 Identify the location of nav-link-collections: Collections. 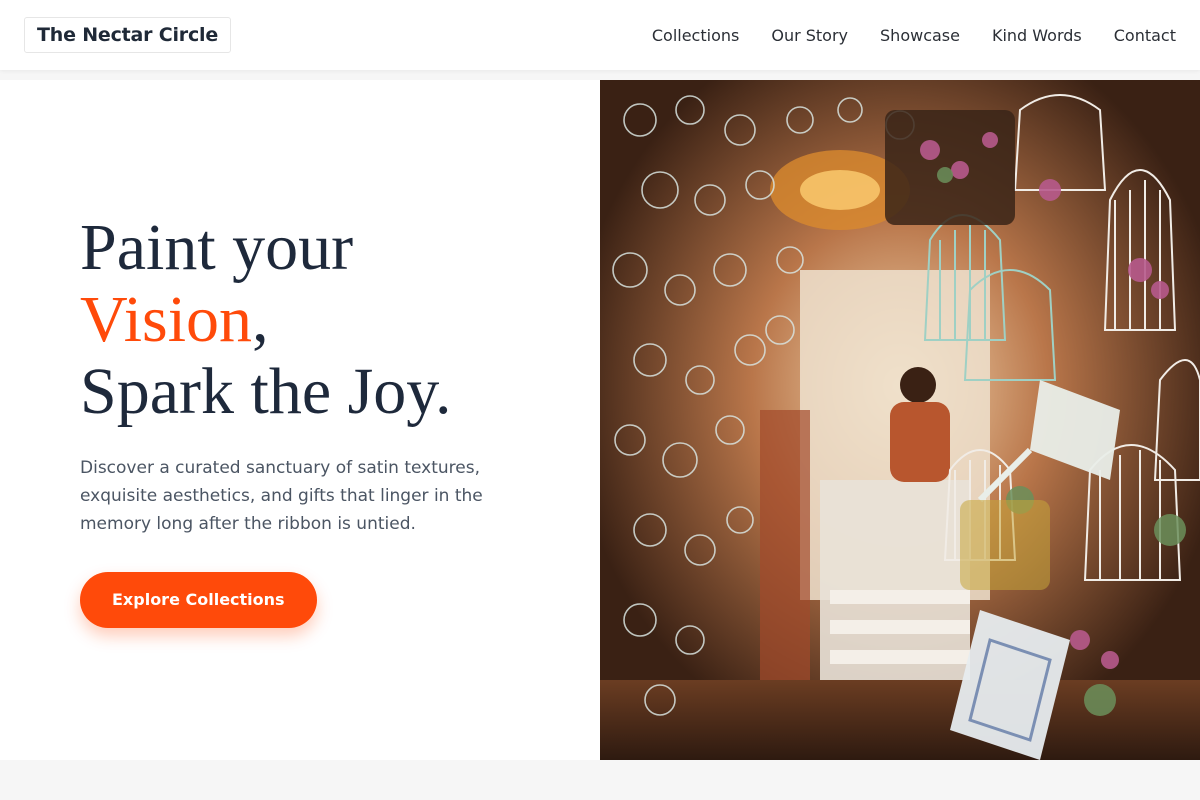
(695, 35).